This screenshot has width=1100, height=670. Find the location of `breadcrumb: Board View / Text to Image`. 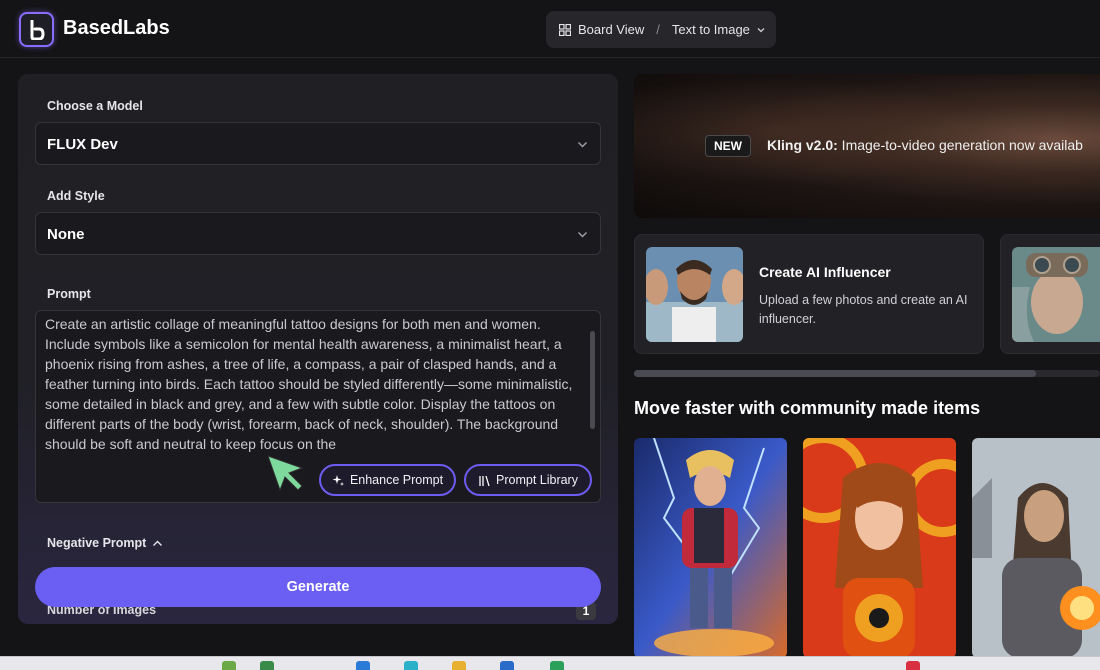

breadcrumb: Board View / Text to Image is located at coordinates (661, 29).